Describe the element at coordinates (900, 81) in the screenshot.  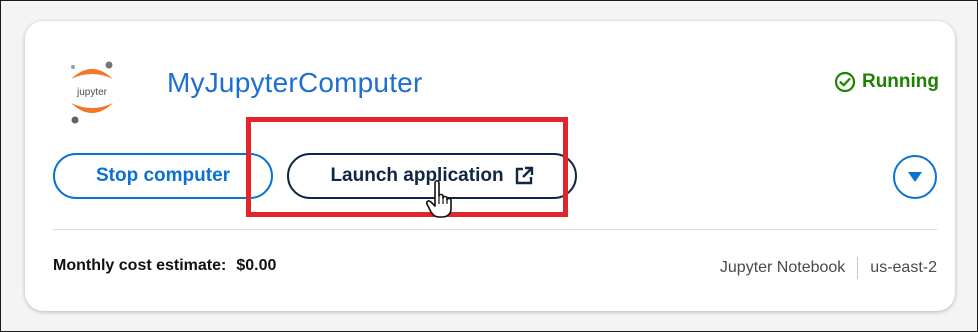
I see `status-text: Running` at that location.